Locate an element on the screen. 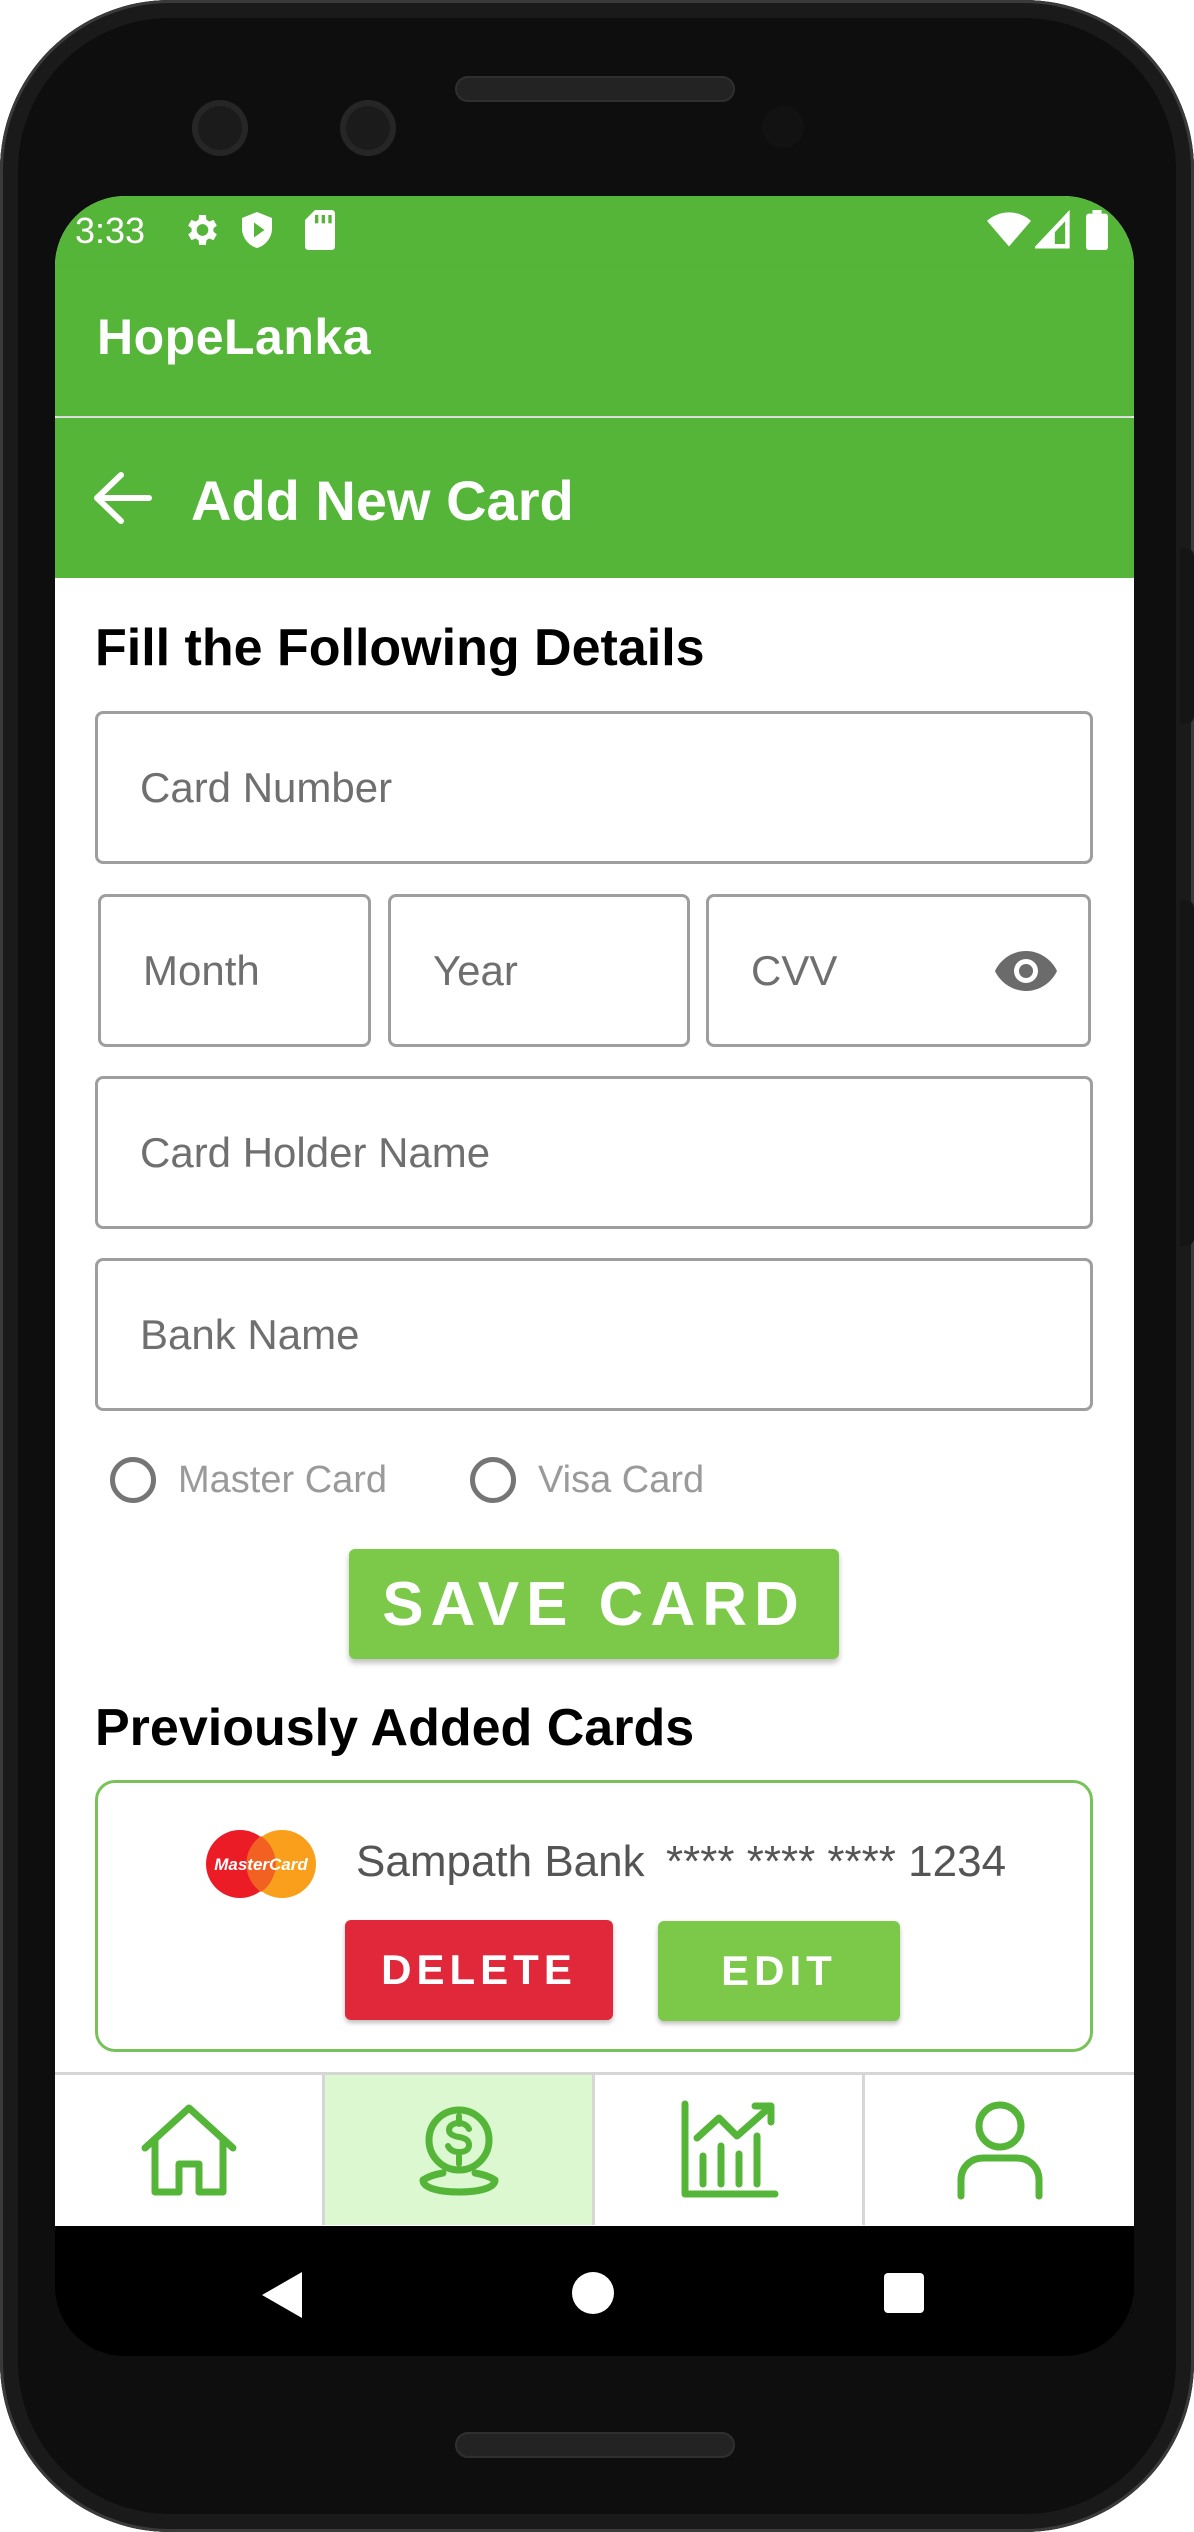 The height and width of the screenshot is (2532, 1194). nav-home is located at coordinates (190, 2150).